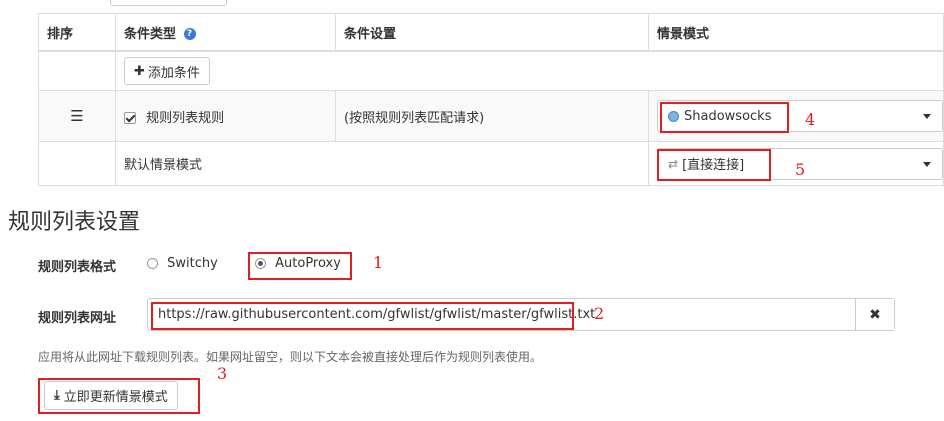 This screenshot has height=421, width=944. Describe the element at coordinates (192, 263) in the screenshot. I see `switchy-label: Switchy` at that location.